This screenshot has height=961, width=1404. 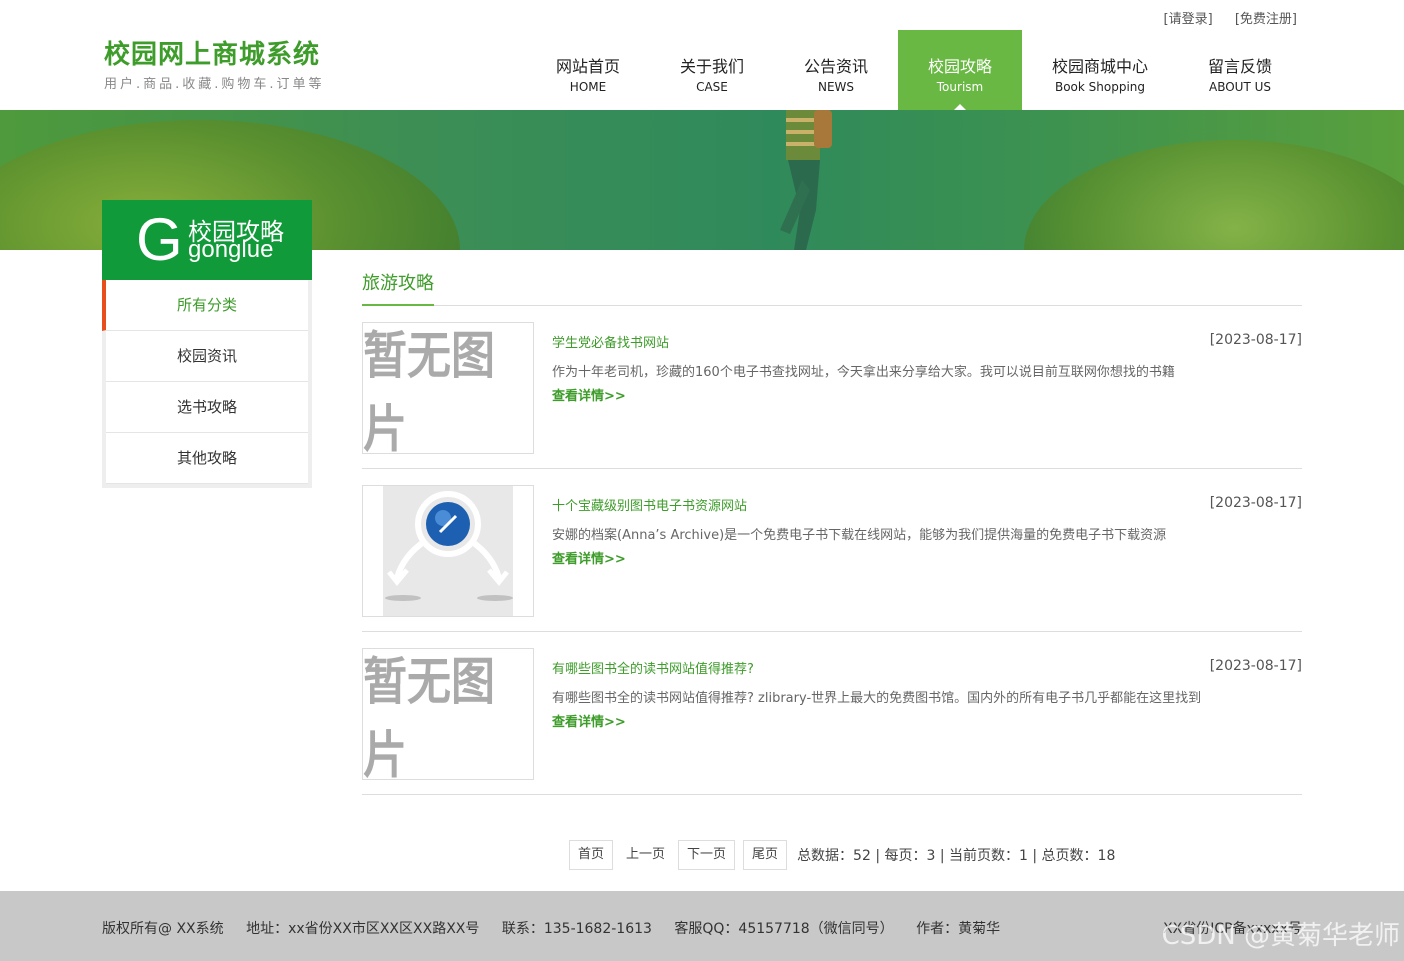 I want to click on sidebar-header: G 校园攻略 gonglue, so click(x=207, y=240).